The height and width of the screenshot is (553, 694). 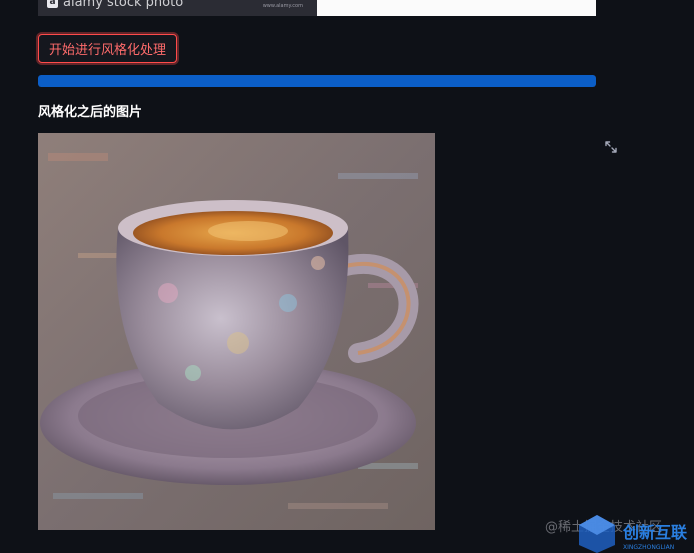 I want to click on input-image-watermark-band: a alamy stock photo www.alamy.com, so click(x=177, y=8).